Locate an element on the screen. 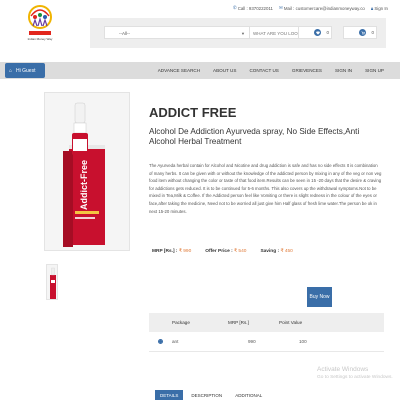 Image resolution: width=400 pixels, height=400 pixels. heart-icon is located at coordinates (317, 32).